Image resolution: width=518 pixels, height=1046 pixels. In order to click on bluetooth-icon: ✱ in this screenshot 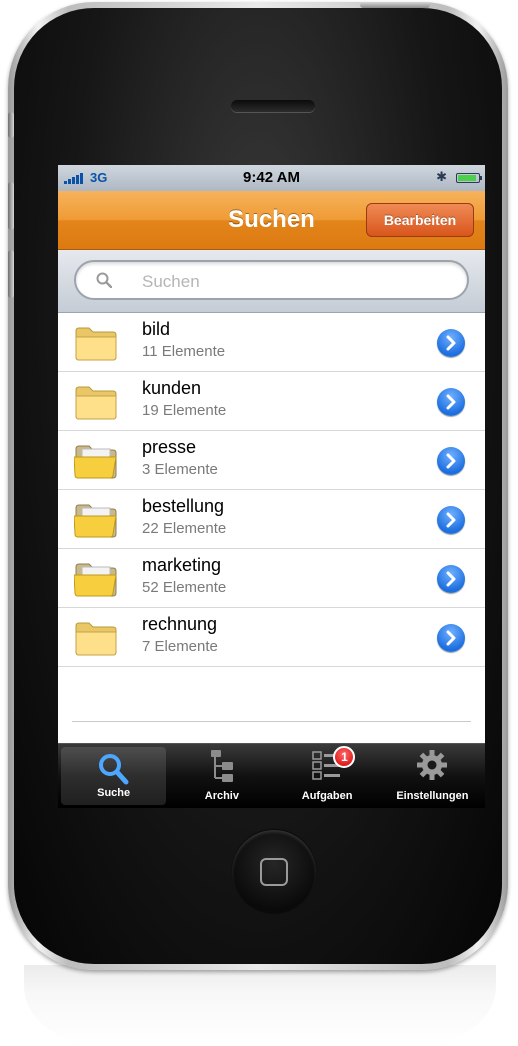, I will do `click(441, 176)`.